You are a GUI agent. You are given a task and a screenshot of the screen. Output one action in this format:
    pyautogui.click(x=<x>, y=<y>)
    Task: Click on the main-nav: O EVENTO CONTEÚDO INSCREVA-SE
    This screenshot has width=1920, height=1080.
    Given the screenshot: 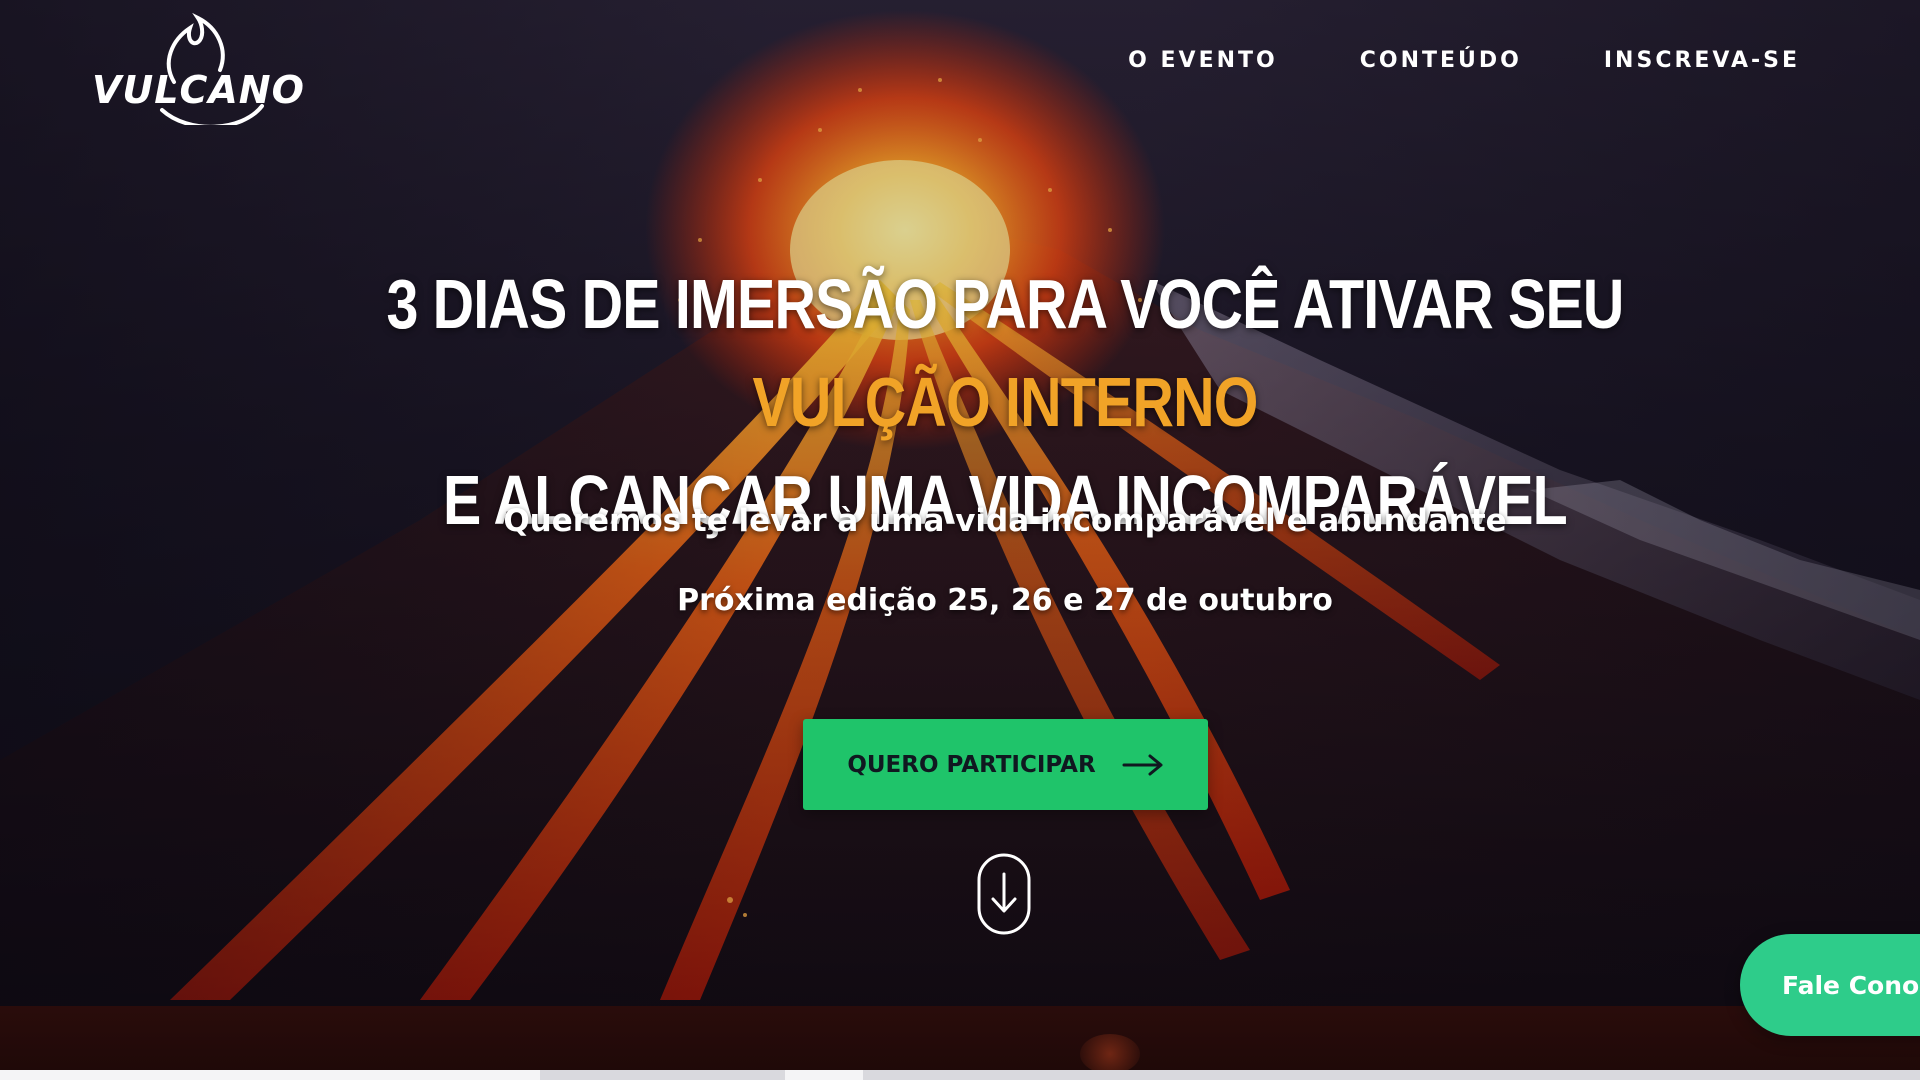 What is the action you would take?
    pyautogui.click(x=1464, y=60)
    